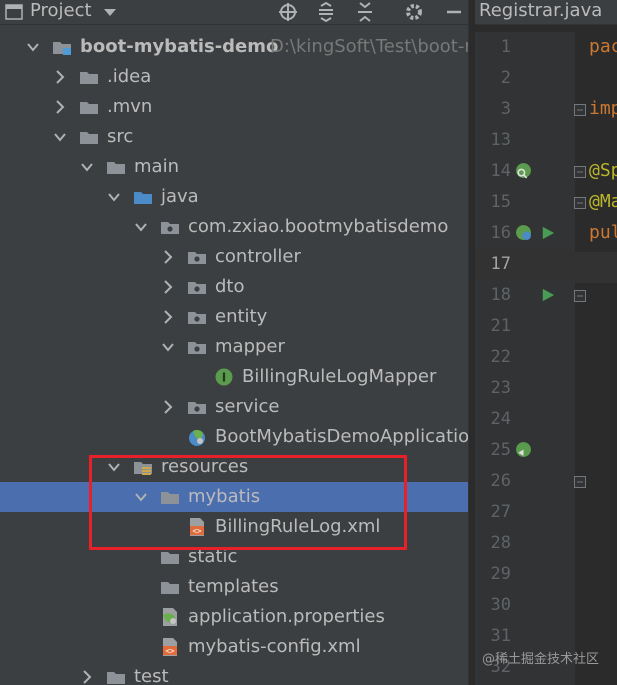 The width and height of the screenshot is (617, 685). What do you see at coordinates (234, 167) in the screenshot?
I see `tree-node-main: main` at bounding box center [234, 167].